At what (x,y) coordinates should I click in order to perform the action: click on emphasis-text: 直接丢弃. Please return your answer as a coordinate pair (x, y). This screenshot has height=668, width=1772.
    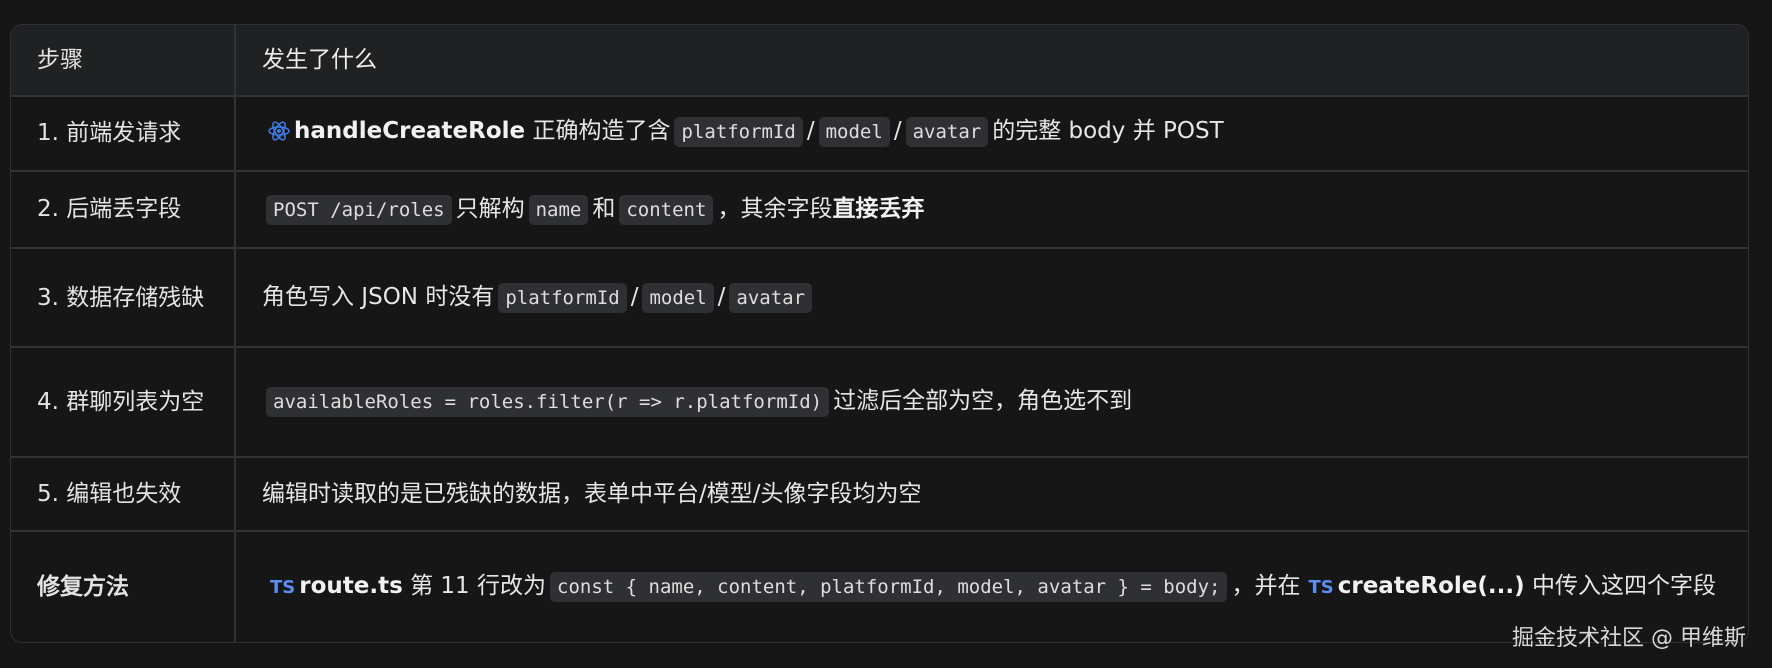
    Looking at the image, I should click on (878, 208).